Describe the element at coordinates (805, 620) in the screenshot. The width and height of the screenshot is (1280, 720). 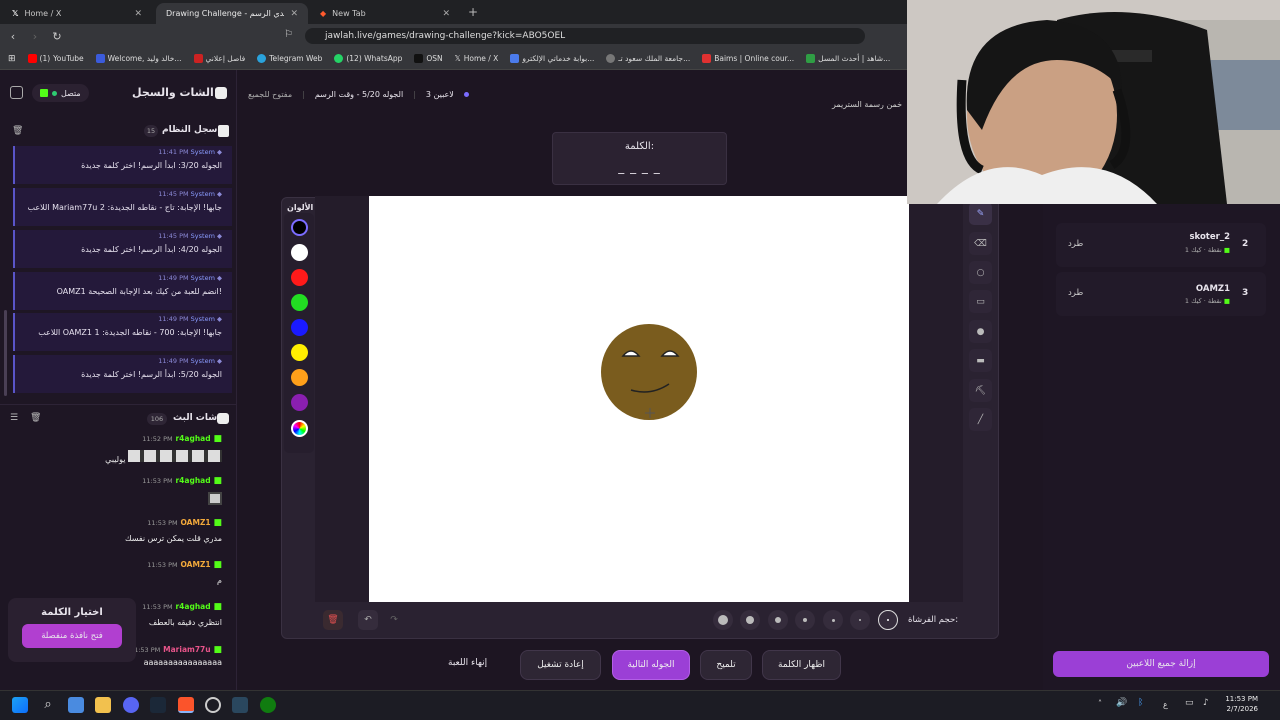
I see `brush-size-sm` at that location.